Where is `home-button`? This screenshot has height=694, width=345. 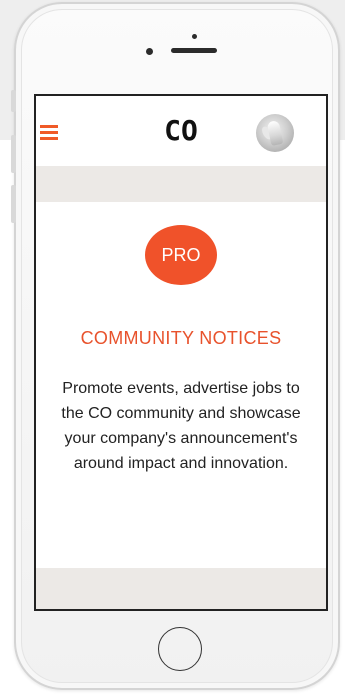 home-button is located at coordinates (180, 649).